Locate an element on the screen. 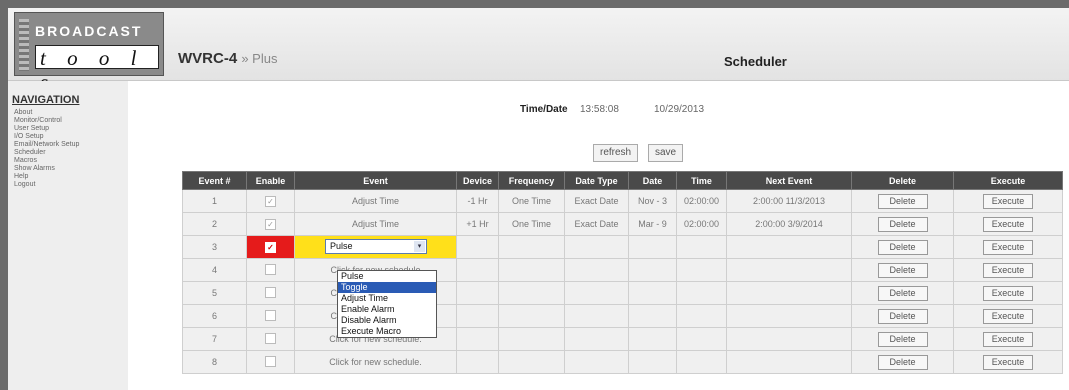 This screenshot has height=390, width=1069. nav-item-logout: Logout is located at coordinates (46, 185).